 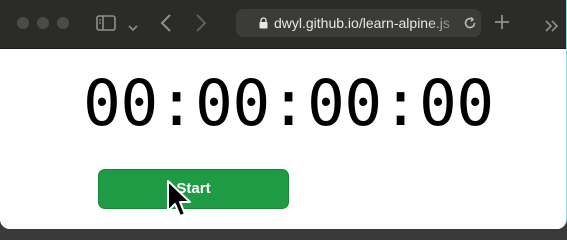 I want to click on address-bar: dwyl.github.io/learn-alpine.js, so click(x=358, y=23).